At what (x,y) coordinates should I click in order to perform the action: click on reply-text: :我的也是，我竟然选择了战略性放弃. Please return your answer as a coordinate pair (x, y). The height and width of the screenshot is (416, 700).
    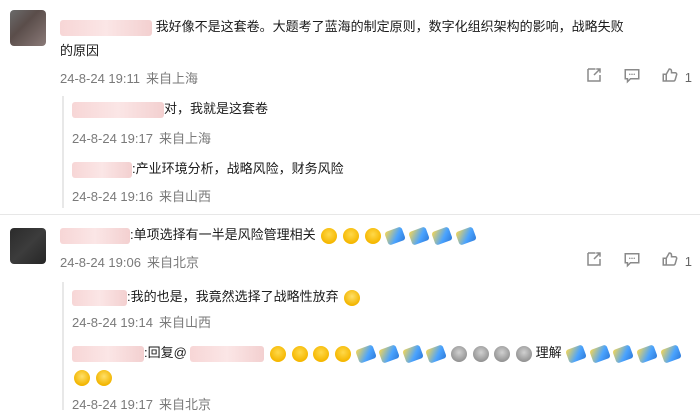
    Looking at the image, I should click on (216, 297).